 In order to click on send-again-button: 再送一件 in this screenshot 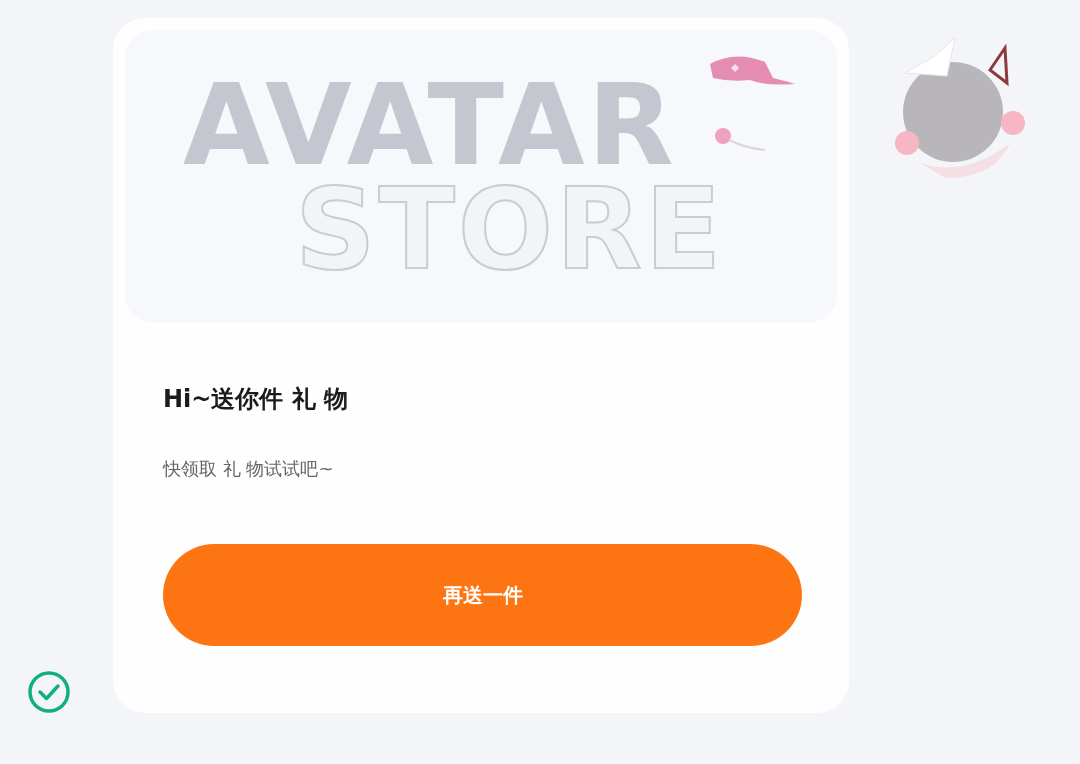, I will do `click(482, 595)`.